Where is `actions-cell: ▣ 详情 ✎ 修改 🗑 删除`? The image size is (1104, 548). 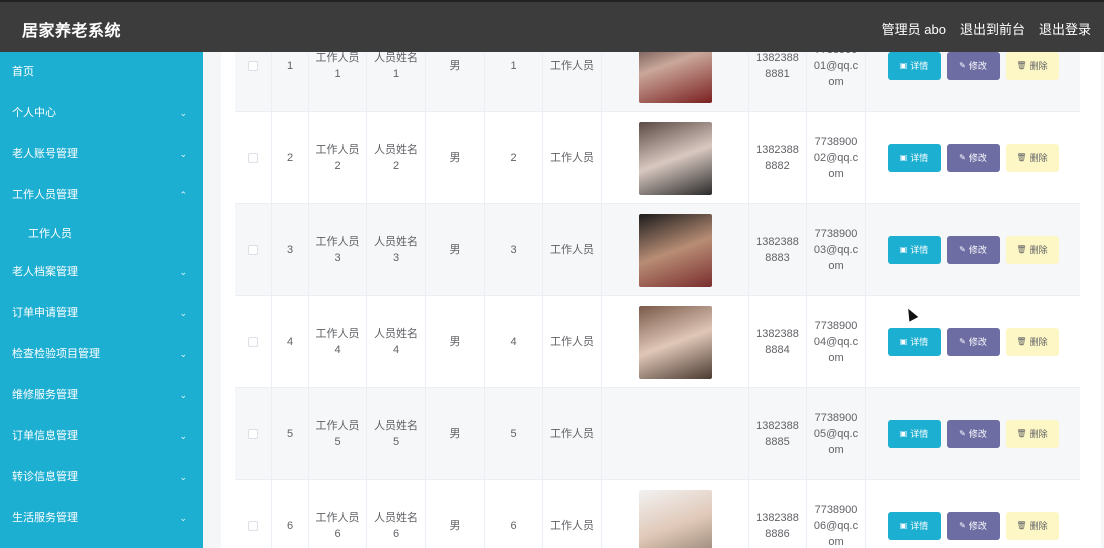
actions-cell: ▣ 详情 ✎ 修改 🗑 删除 is located at coordinates (973, 514).